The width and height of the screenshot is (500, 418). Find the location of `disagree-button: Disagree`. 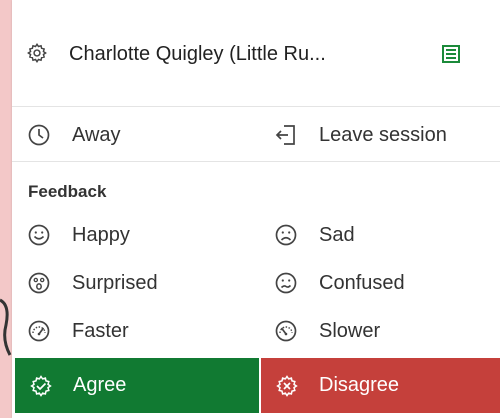

disagree-button: Disagree is located at coordinates (380, 385).